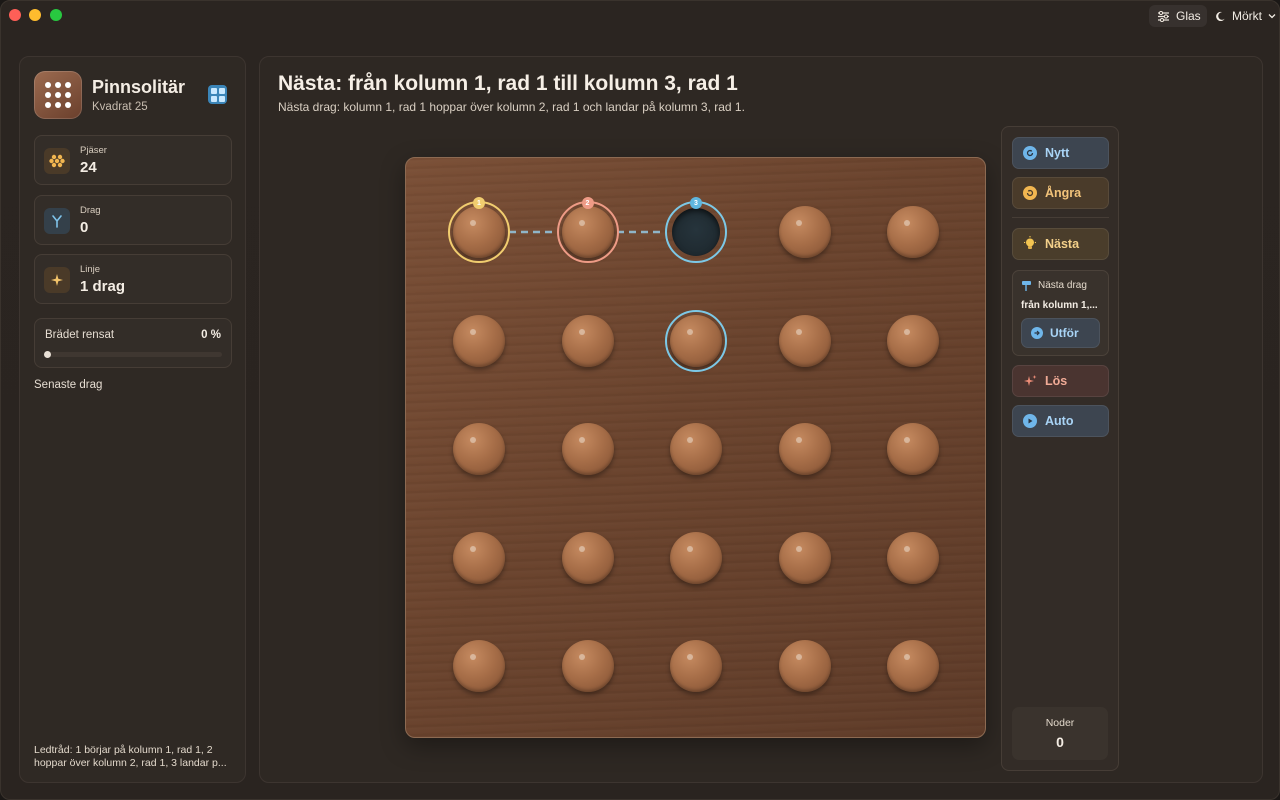 The width and height of the screenshot is (1280, 800). Describe the element at coordinates (58, 95) in the screenshot. I see `app-logo-icon` at that location.